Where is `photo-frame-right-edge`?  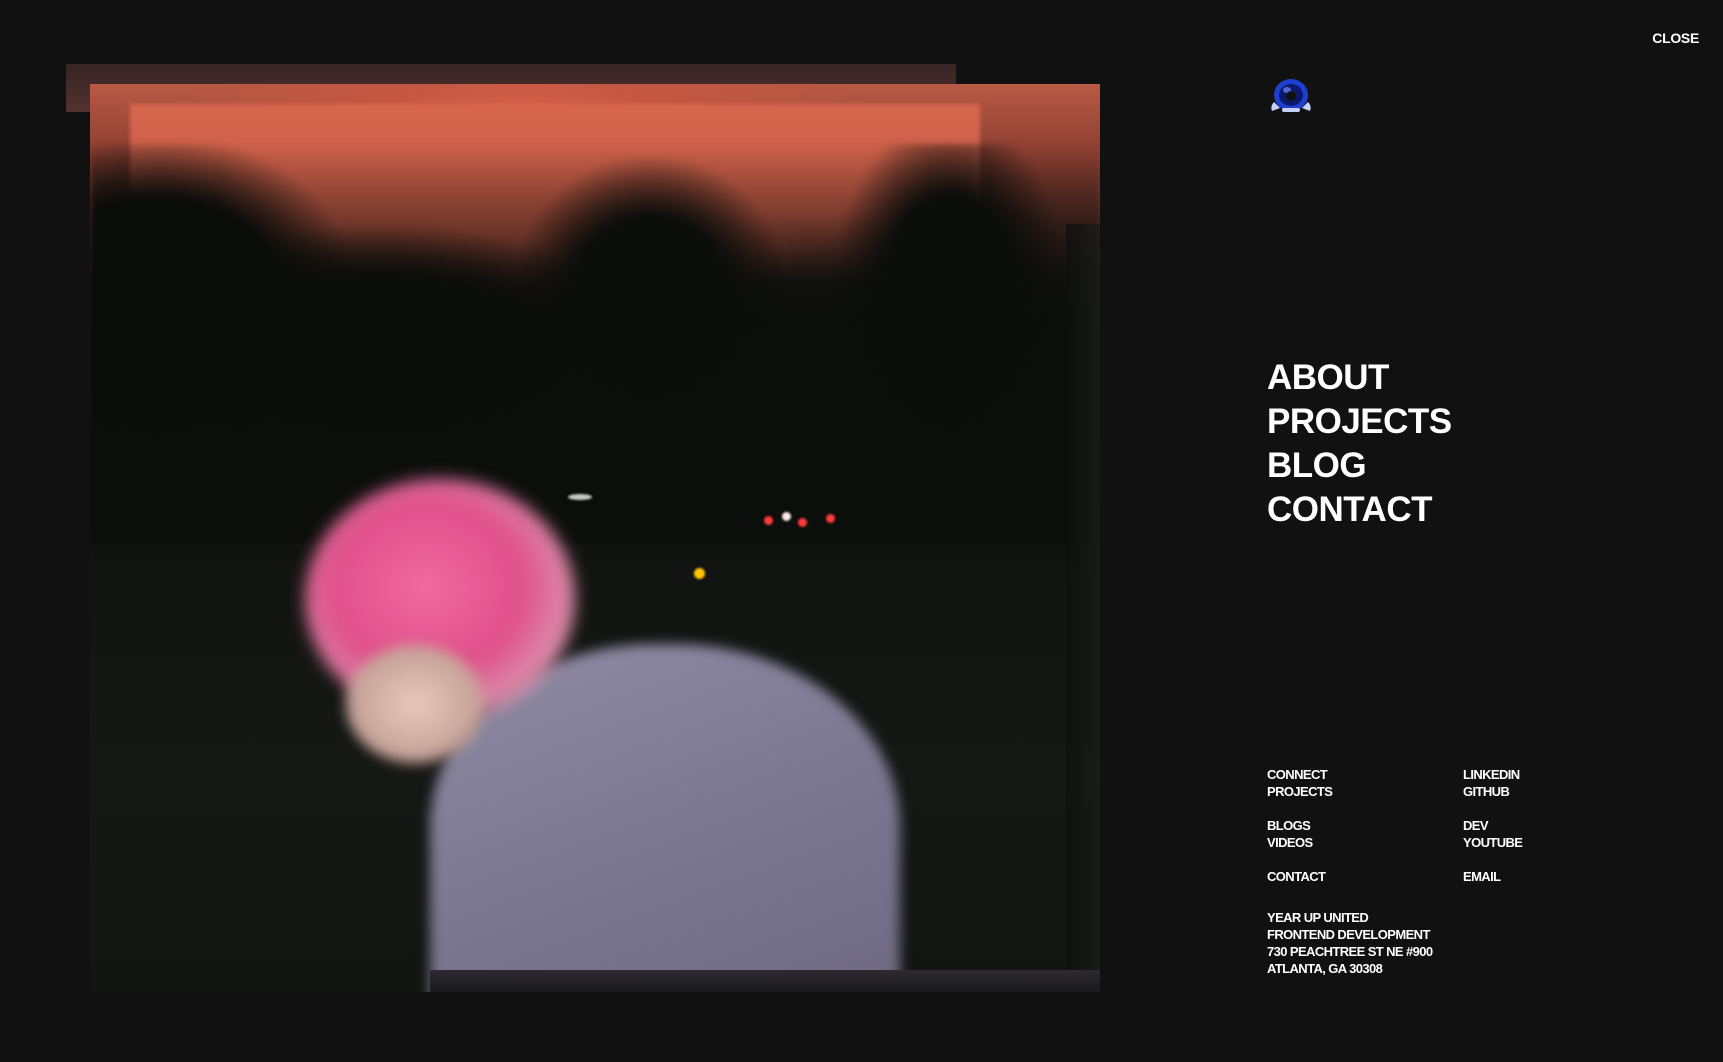 photo-frame-right-edge is located at coordinates (1083, 604).